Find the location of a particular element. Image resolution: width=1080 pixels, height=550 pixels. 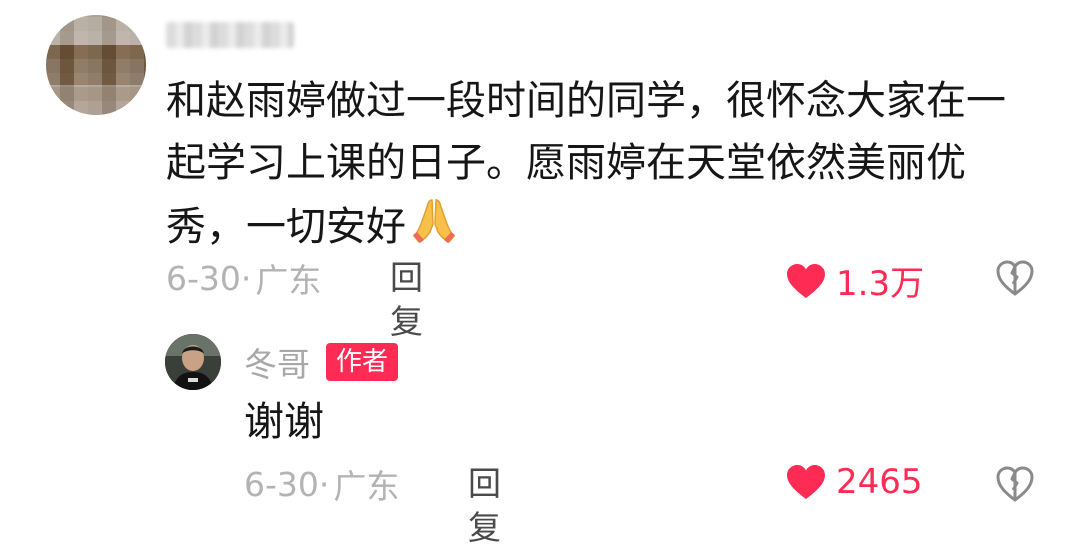

reply-like-button: 2465 is located at coordinates (854, 482).